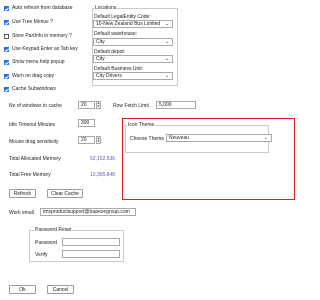  What do you see at coordinates (22, 289) in the screenshot?
I see `ok-button: Ok` at bounding box center [22, 289].